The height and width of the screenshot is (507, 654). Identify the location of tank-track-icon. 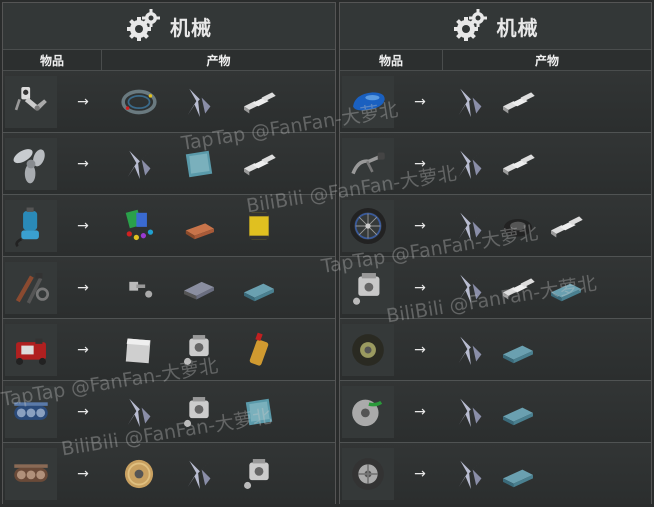
(31, 410).